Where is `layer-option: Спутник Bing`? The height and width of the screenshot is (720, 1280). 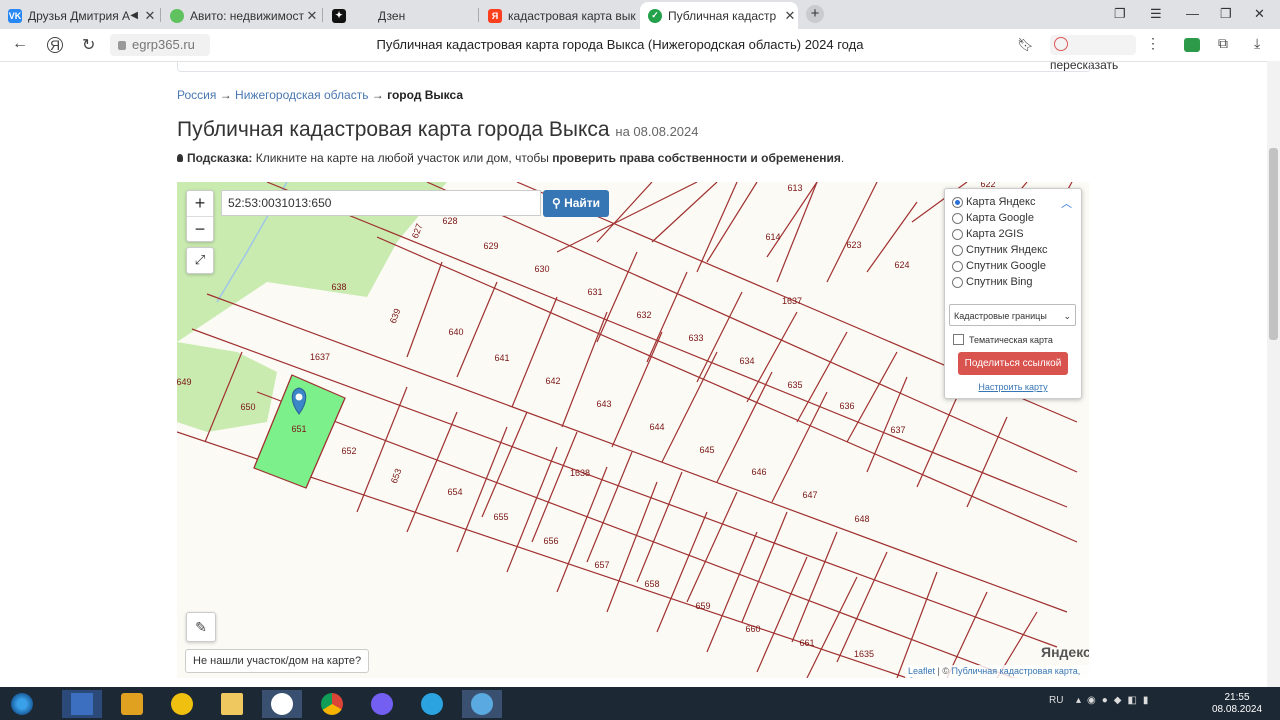 layer-option: Спутник Bing is located at coordinates (992, 282).